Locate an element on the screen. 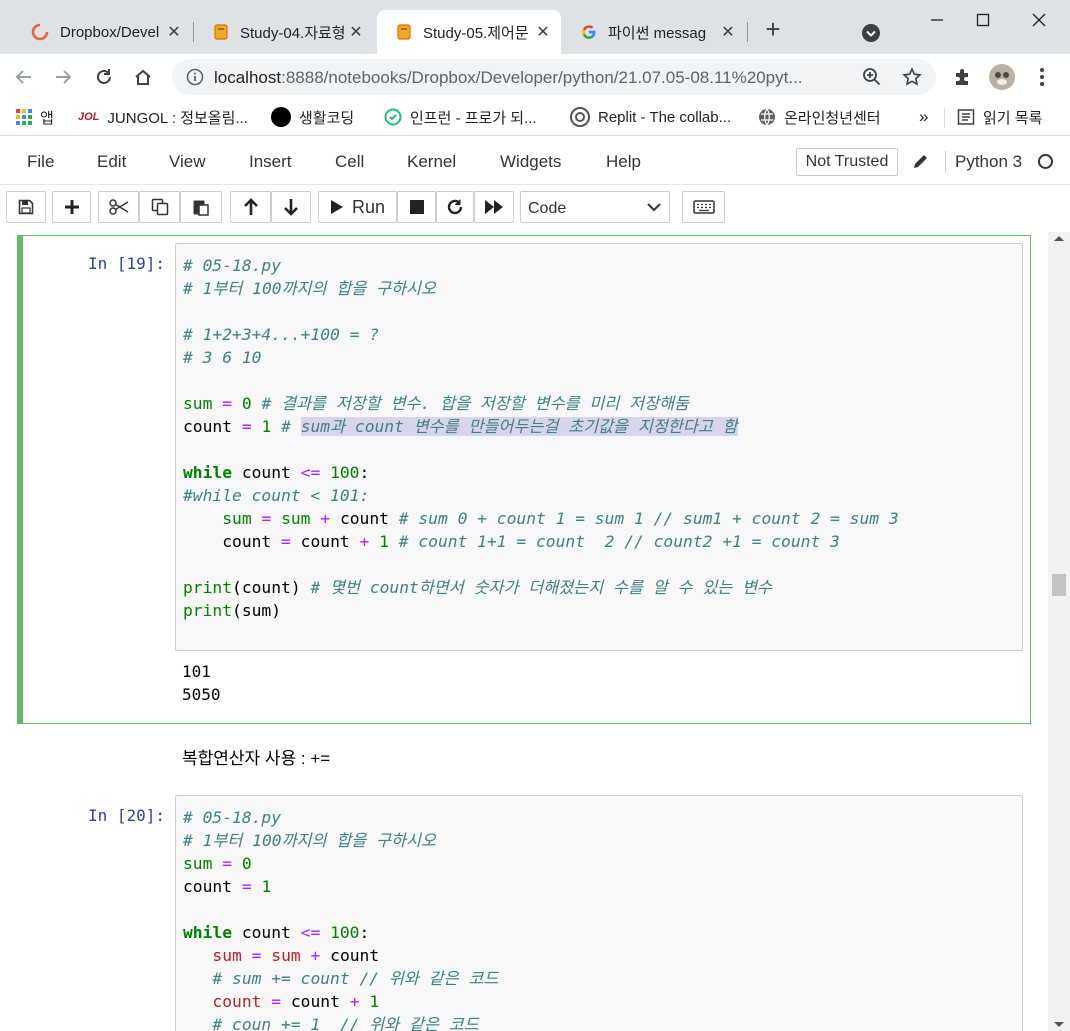 The height and width of the screenshot is (1031, 1070). tab-study-05: Study-05.제어문 ✕ is located at coordinates (469, 32).